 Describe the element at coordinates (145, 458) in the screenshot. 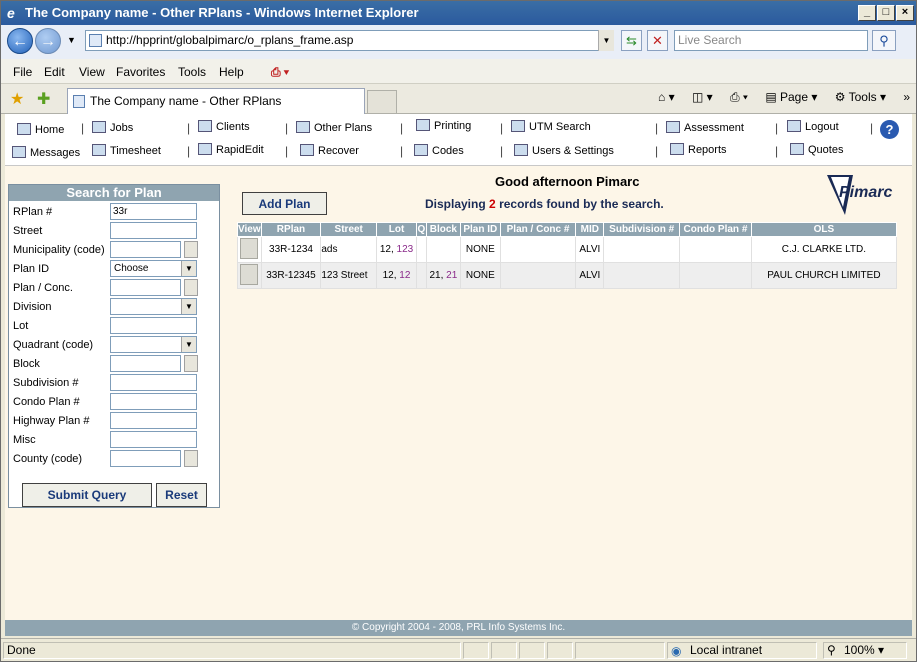

I see `county-input` at that location.